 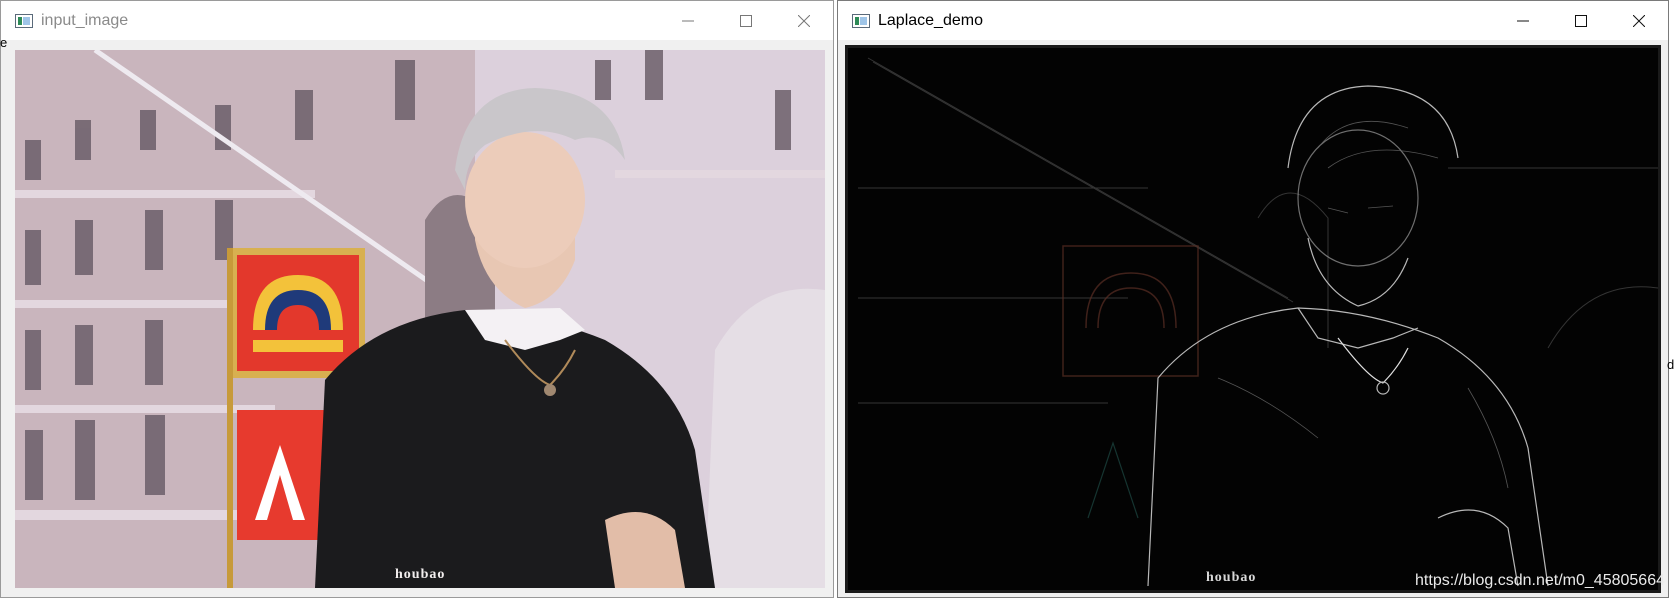 What do you see at coordinates (1671, 364) in the screenshot?
I see `background-text-fragment: d` at bounding box center [1671, 364].